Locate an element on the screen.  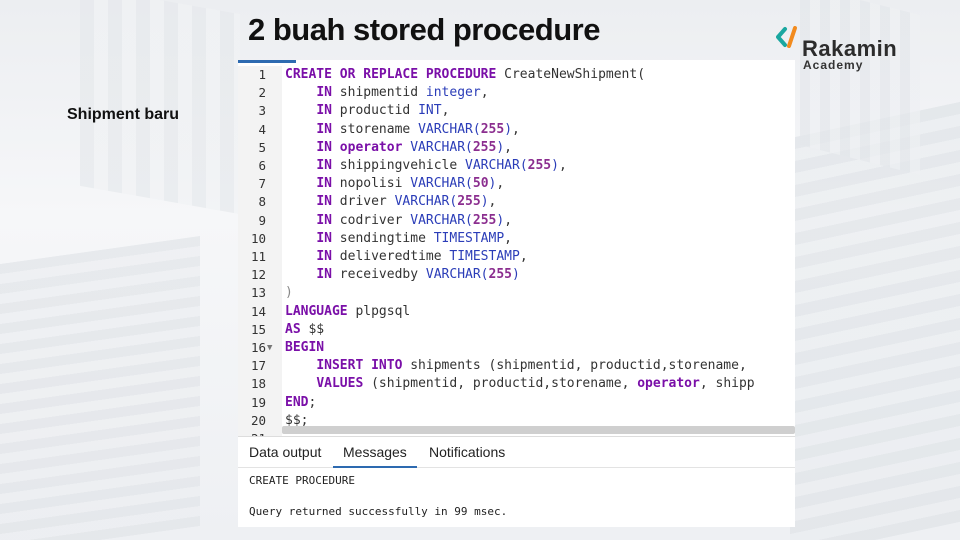
code-line: 11 IN deliveredtime TIMESTAMP, is located at coordinates (516, 257).